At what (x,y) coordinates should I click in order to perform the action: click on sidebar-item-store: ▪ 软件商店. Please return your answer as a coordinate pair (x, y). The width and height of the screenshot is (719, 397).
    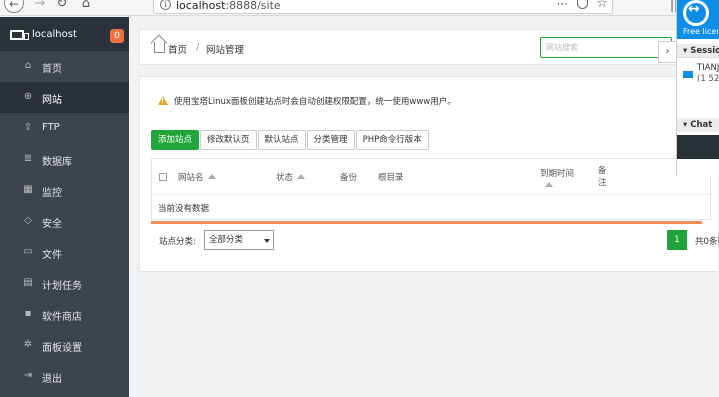
    Looking at the image, I should click on (64, 314).